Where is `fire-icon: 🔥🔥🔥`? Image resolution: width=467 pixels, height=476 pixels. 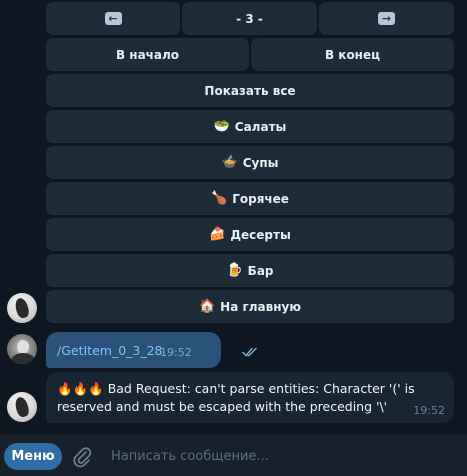
fire-icon: 🔥🔥🔥 is located at coordinates (80, 388).